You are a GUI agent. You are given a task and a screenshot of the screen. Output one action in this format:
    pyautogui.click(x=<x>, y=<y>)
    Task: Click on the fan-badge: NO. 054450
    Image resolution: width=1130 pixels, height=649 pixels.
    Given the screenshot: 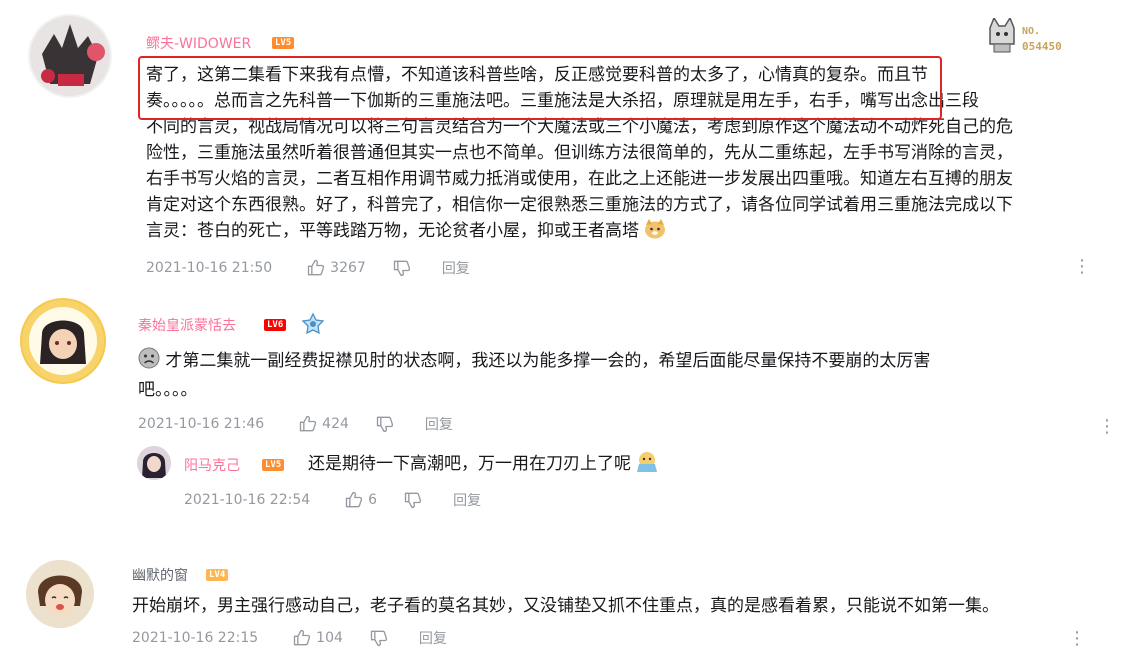 What is the action you would take?
    pyautogui.click(x=1032, y=38)
    